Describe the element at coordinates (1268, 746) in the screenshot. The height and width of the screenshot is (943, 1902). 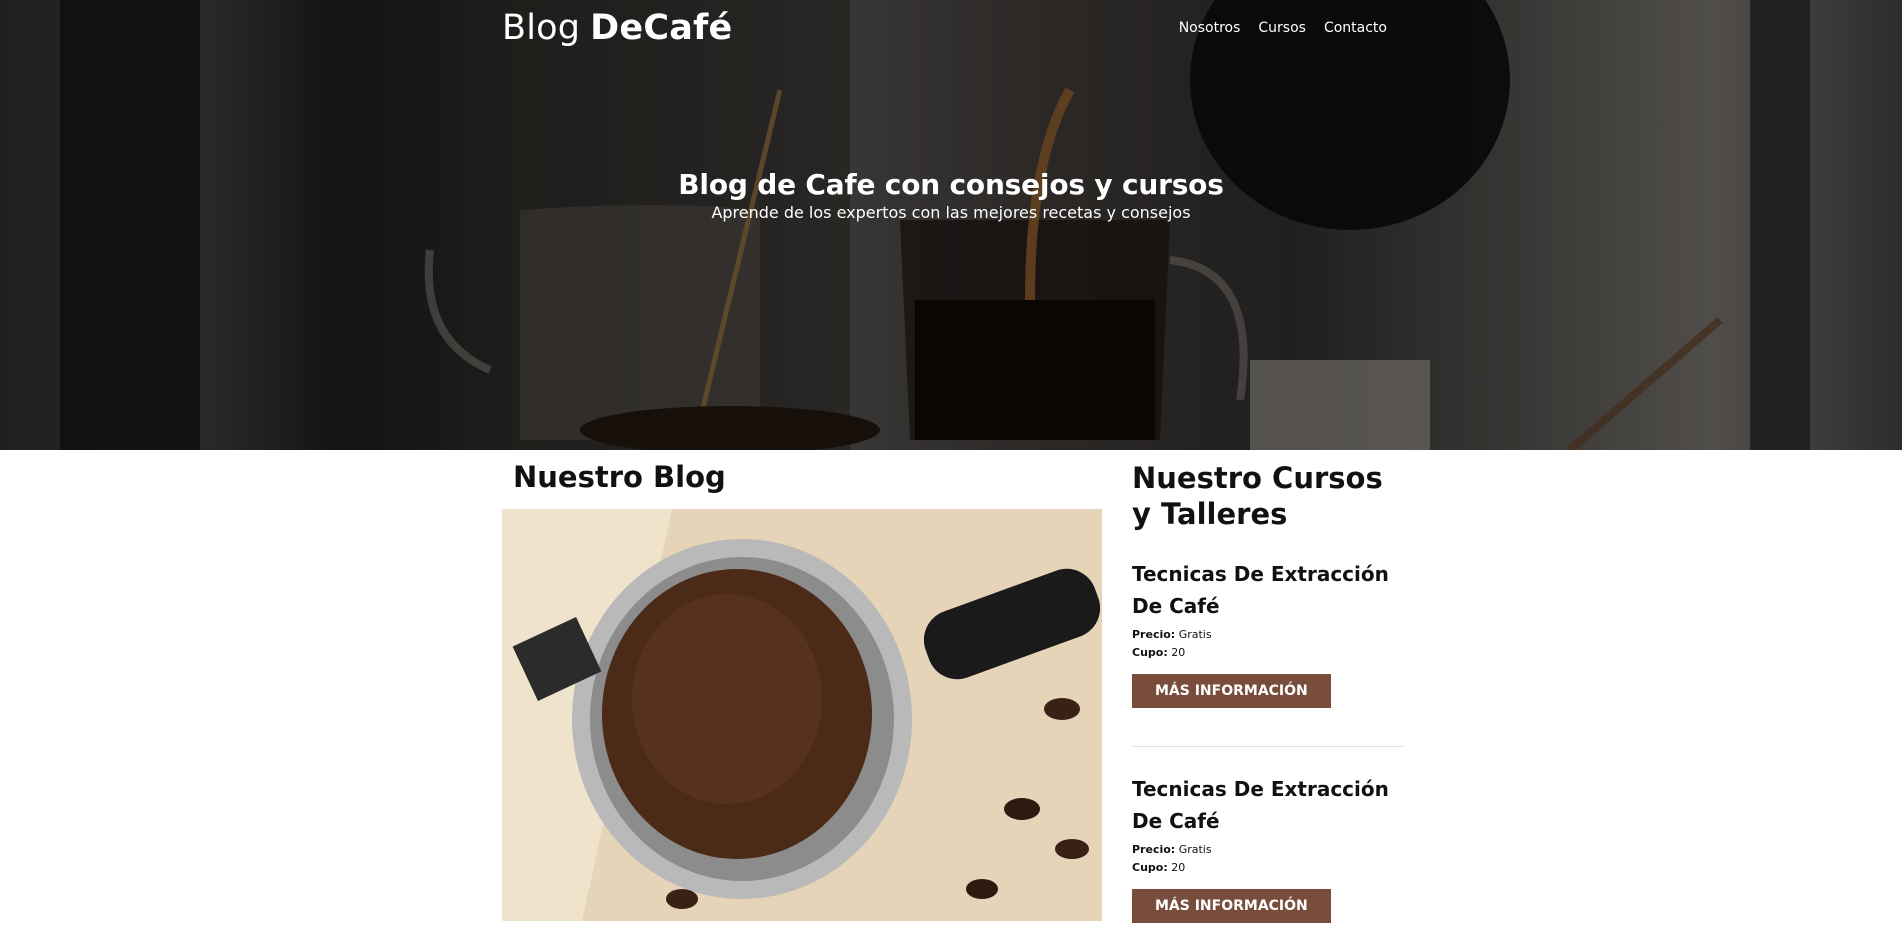
I see `course-divider` at that location.